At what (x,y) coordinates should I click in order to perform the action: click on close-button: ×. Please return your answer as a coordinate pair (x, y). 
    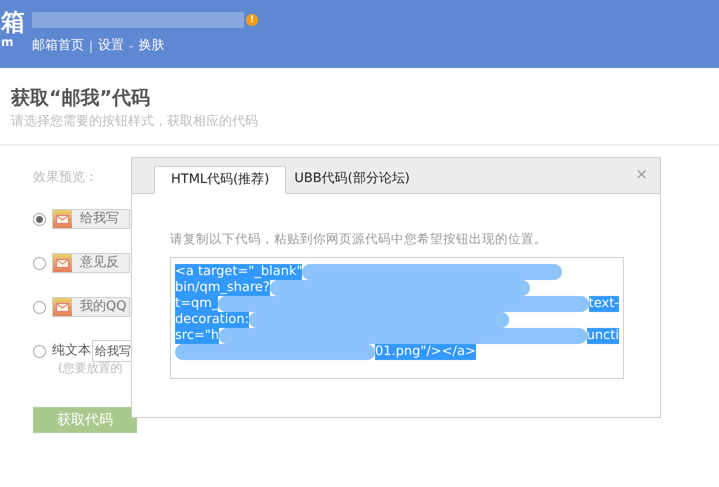
    Looking at the image, I should click on (641, 174).